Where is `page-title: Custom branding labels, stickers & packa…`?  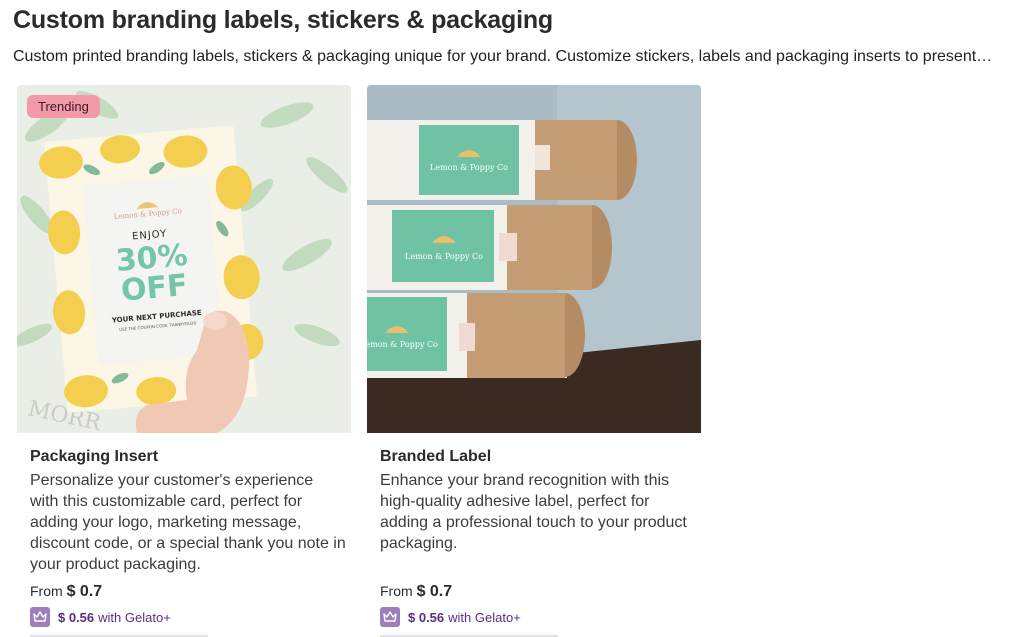
page-title: Custom branding labels, stickers & packa… is located at coordinates (283, 20).